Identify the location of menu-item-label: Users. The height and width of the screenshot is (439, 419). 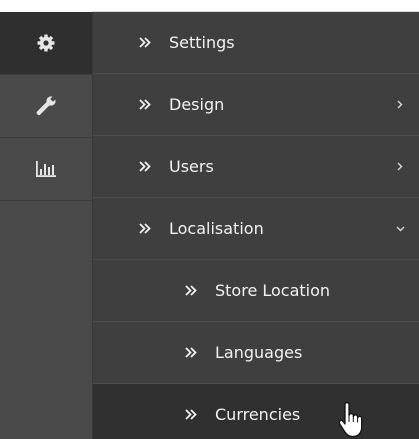
(191, 166).